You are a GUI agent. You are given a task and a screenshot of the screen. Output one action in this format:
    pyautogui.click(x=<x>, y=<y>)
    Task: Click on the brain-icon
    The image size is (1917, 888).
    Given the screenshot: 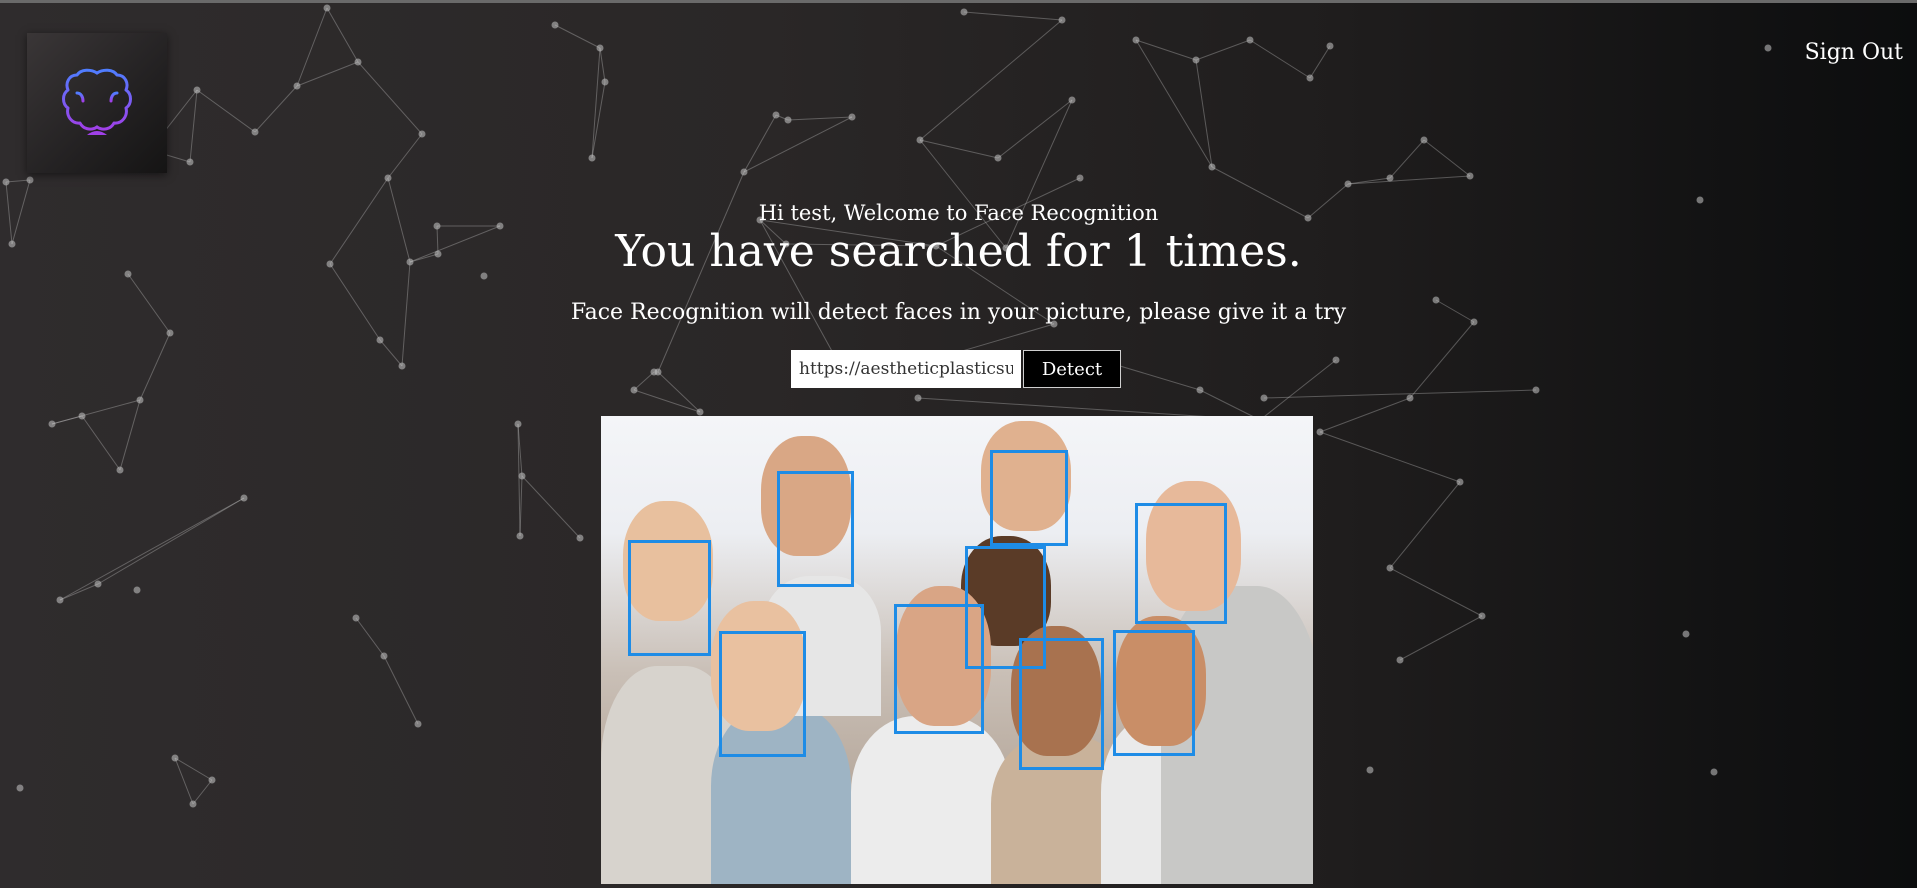 What is the action you would take?
    pyautogui.click(x=97, y=101)
    